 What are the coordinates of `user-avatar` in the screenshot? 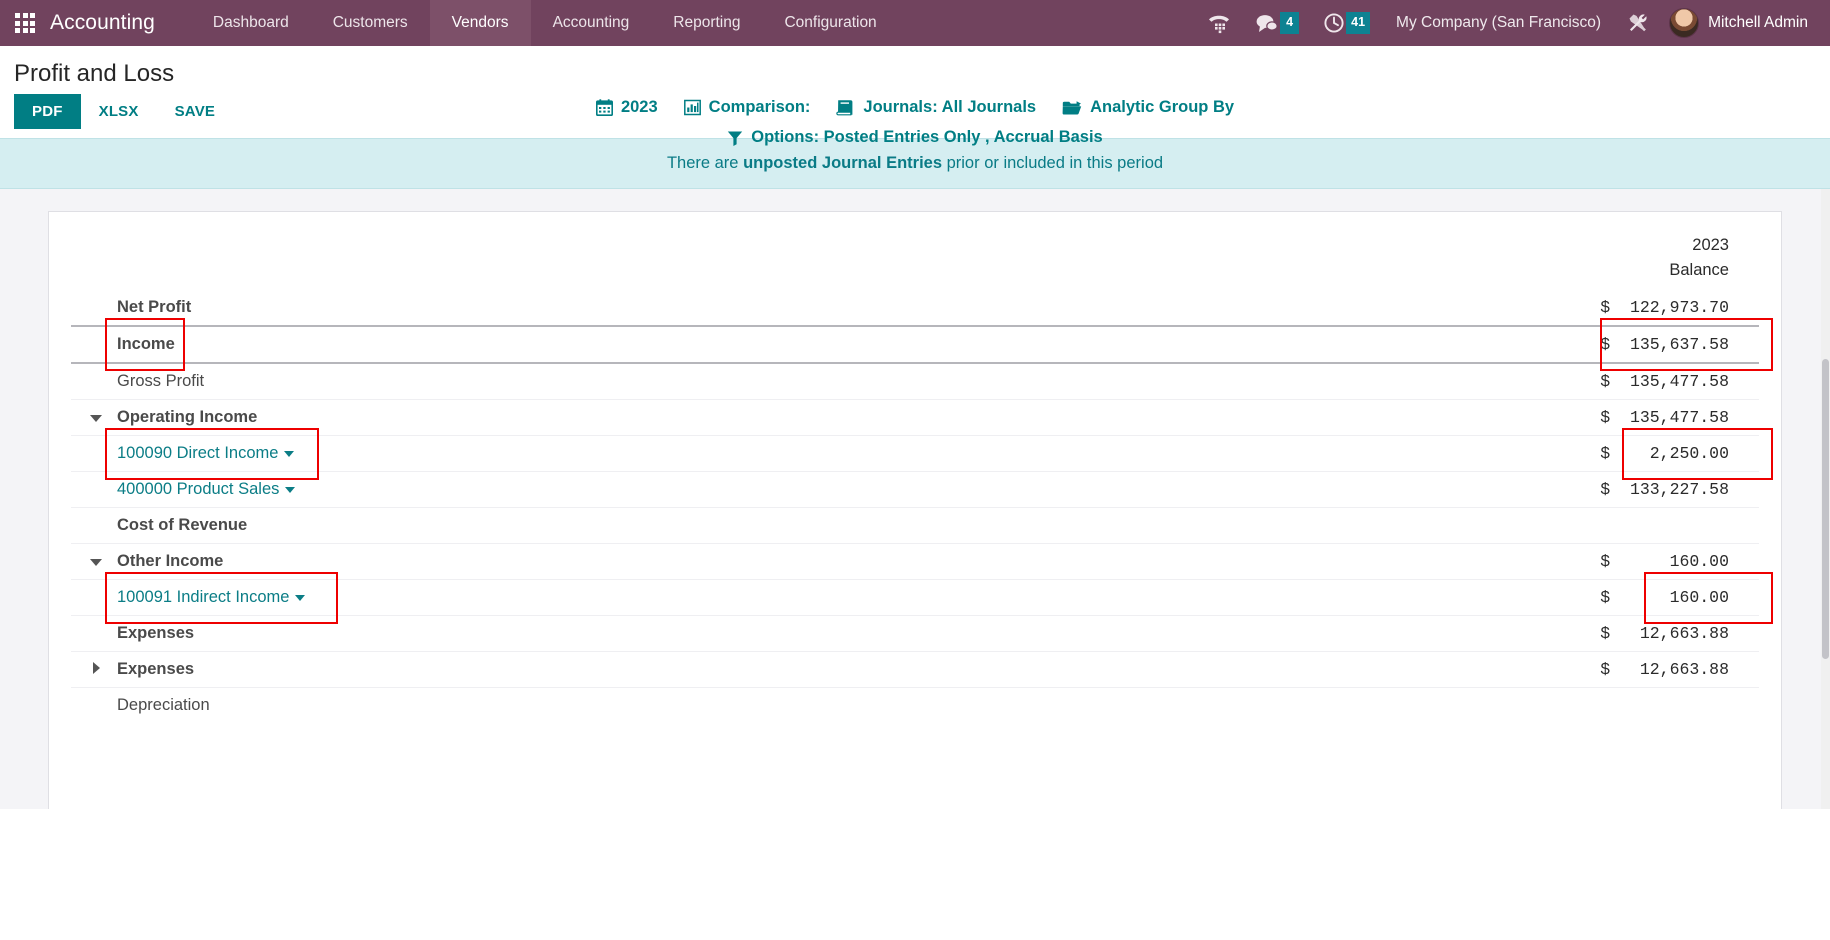 It's located at (1684, 23).